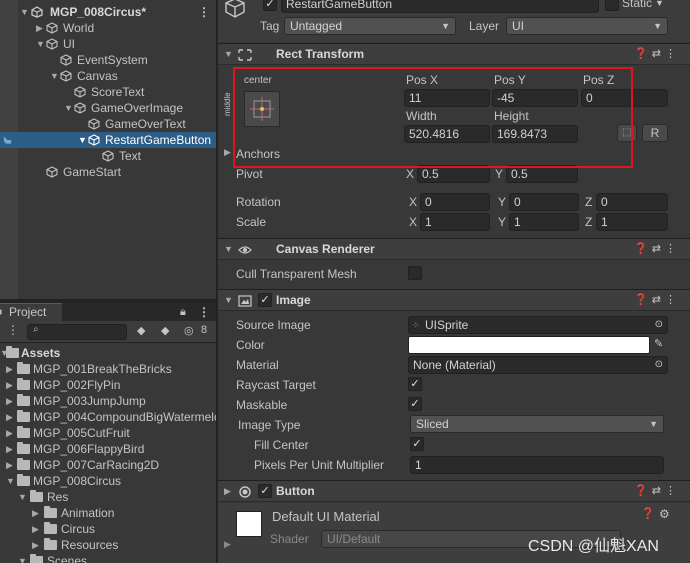 The height and width of the screenshot is (563, 690). I want to click on folder-item: ▼ Res, so click(108, 497).